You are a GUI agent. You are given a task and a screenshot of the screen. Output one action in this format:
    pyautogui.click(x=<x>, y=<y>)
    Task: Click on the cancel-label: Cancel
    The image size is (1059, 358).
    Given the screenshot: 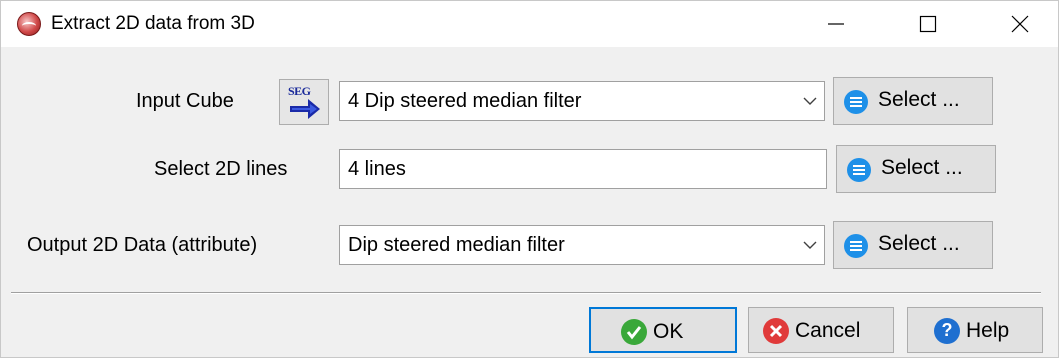 What is the action you would take?
    pyautogui.click(x=828, y=330)
    